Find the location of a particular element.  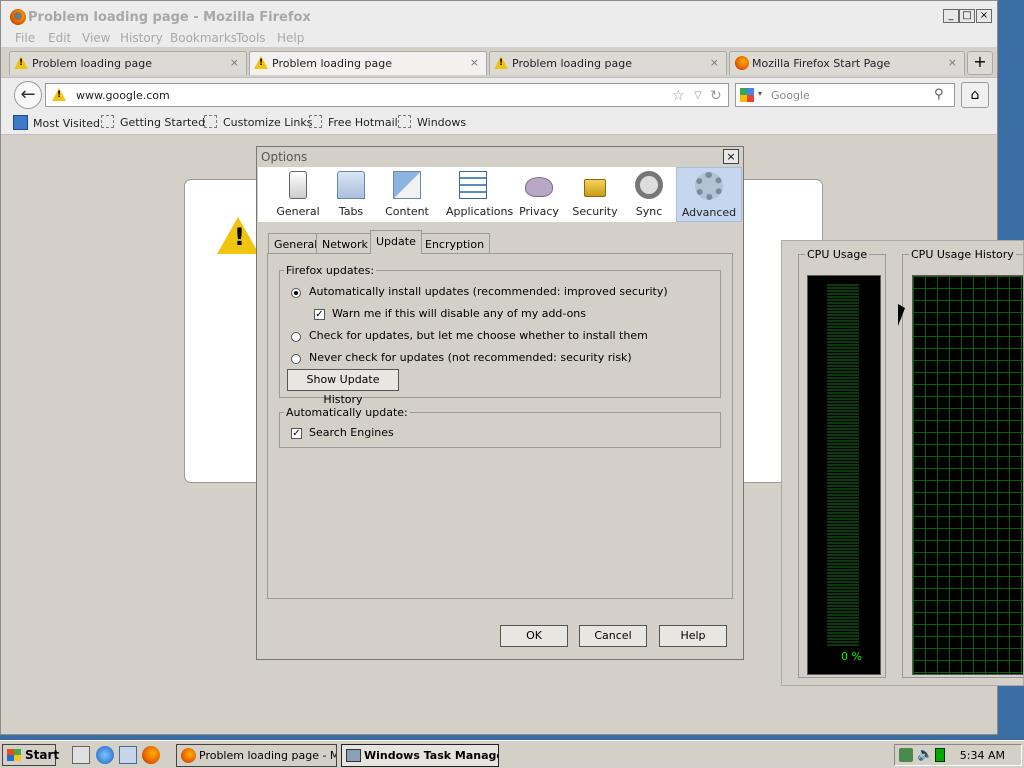

pane-privacy: Privacy is located at coordinates (539, 194).